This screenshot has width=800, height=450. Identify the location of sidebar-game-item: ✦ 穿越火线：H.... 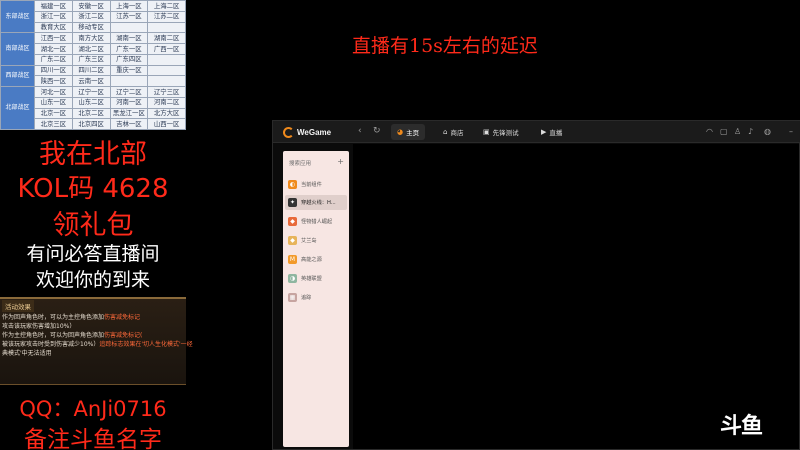
(316, 202).